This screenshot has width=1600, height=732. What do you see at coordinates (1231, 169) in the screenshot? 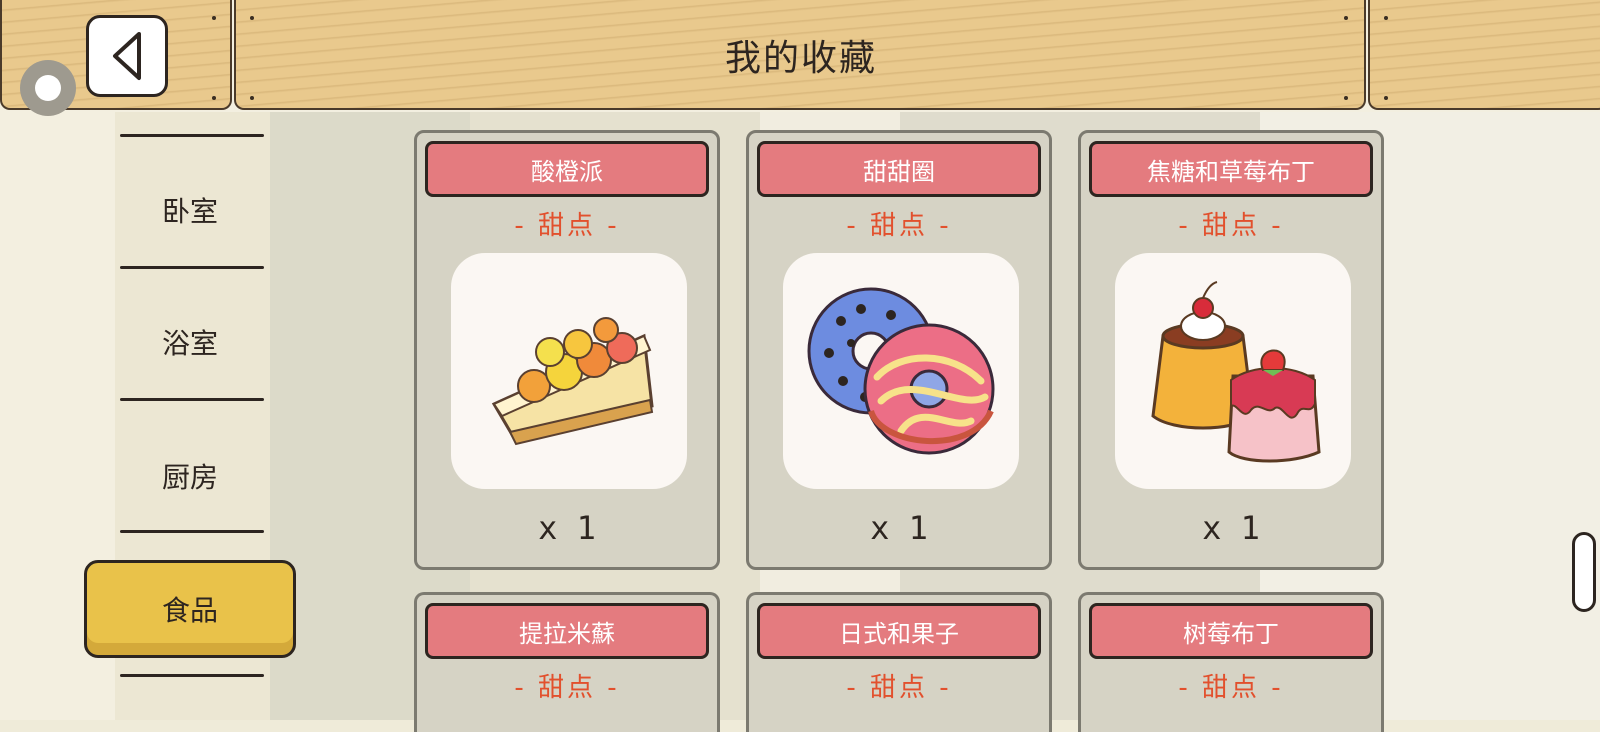
I see `item-name: 焦糖和草莓布丁` at bounding box center [1231, 169].